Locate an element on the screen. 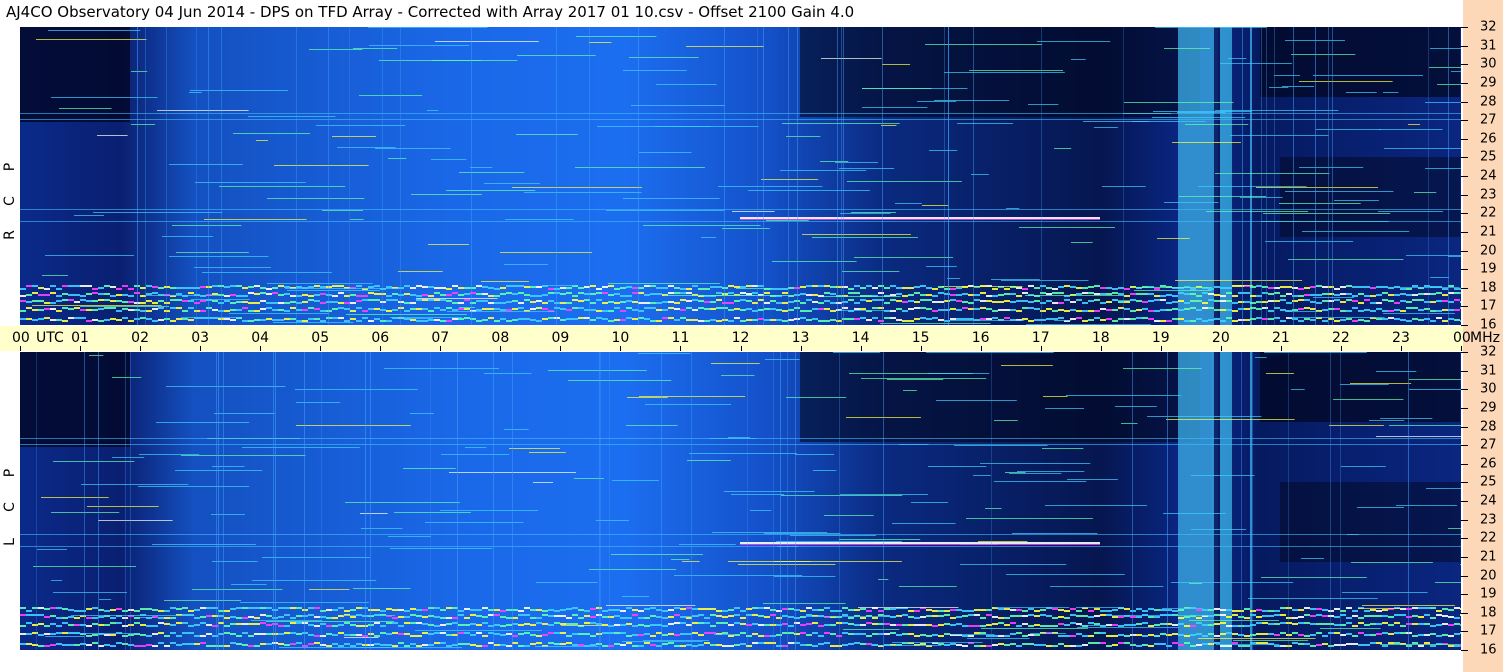 The width and height of the screenshot is (1503, 672). utc-label: UTC is located at coordinates (50, 338).